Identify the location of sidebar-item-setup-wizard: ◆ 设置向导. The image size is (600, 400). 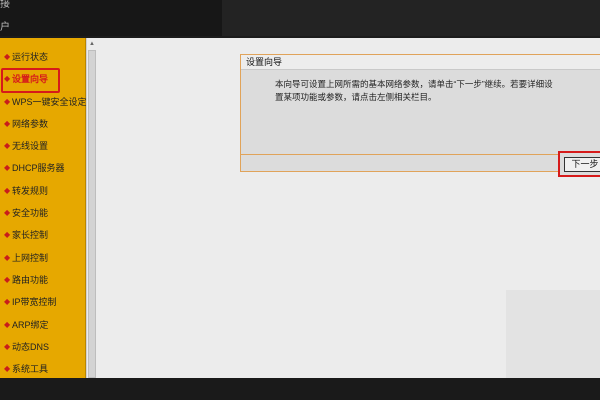
(42, 81).